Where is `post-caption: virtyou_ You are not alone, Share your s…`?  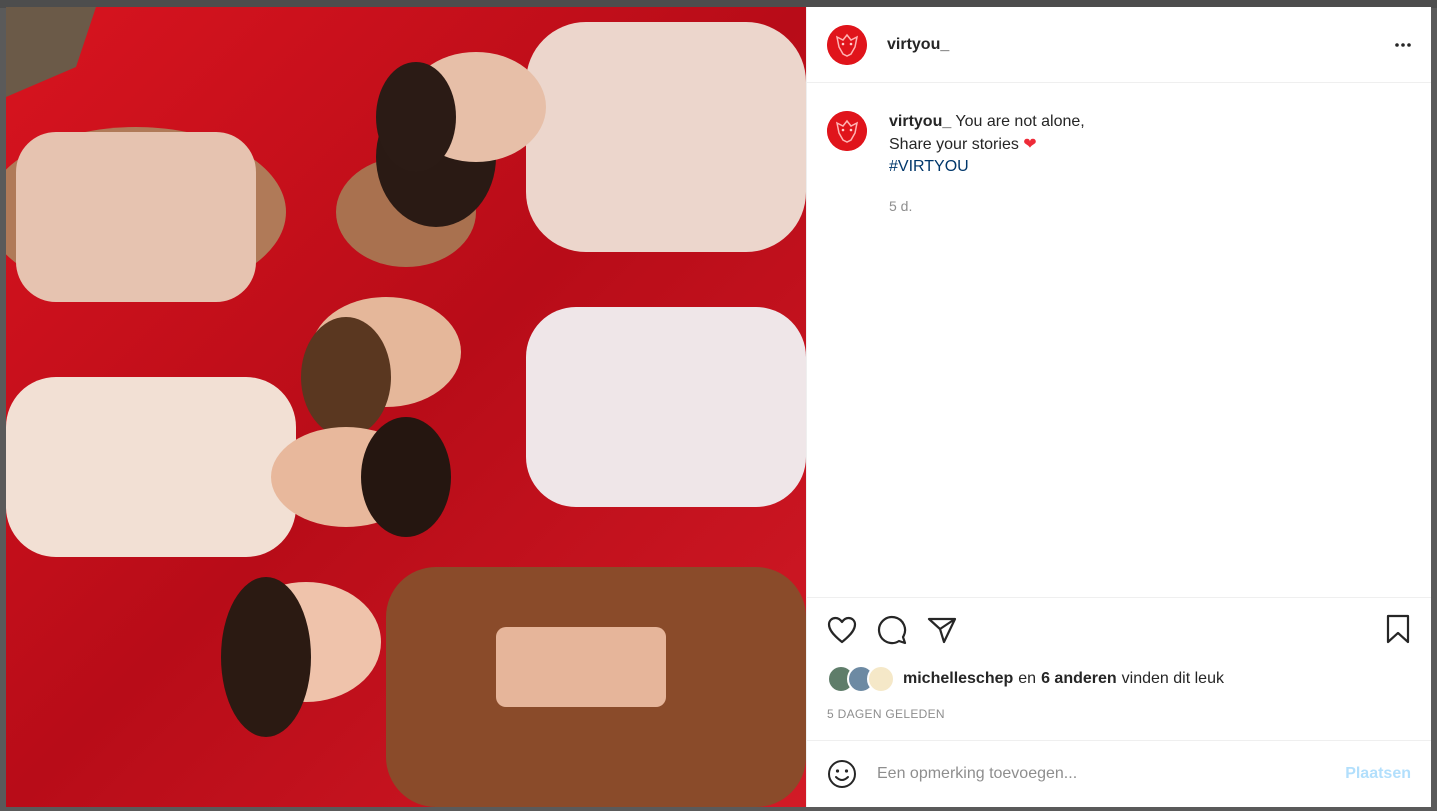
post-caption: virtyou_ You are not alone, Share your s… is located at coordinates (1119, 164).